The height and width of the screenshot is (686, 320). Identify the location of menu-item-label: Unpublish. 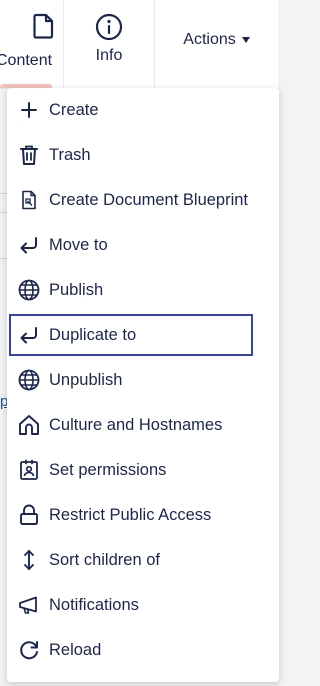
(86, 379).